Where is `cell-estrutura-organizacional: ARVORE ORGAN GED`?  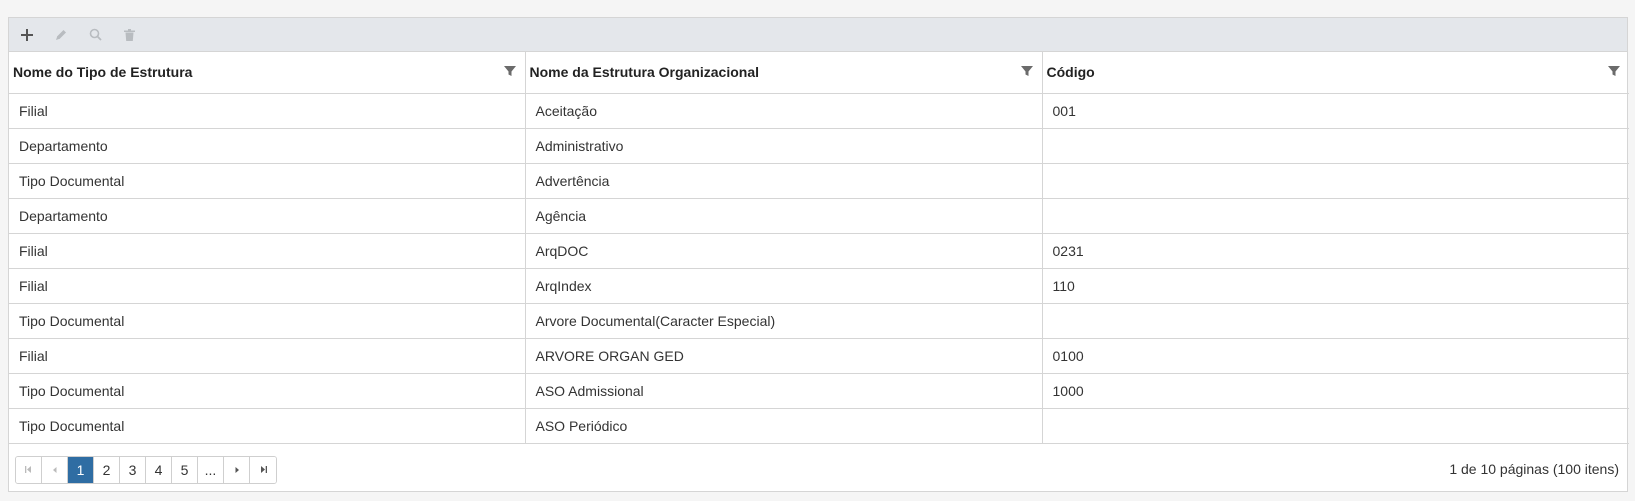
cell-estrutura-organizacional: ARVORE ORGAN GED is located at coordinates (784, 356).